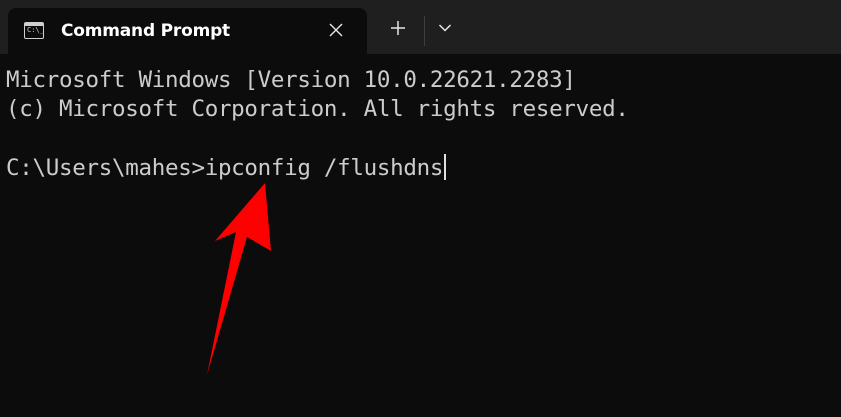 The image size is (841, 417). I want to click on red-arrow-annotation, so click(239, 279).